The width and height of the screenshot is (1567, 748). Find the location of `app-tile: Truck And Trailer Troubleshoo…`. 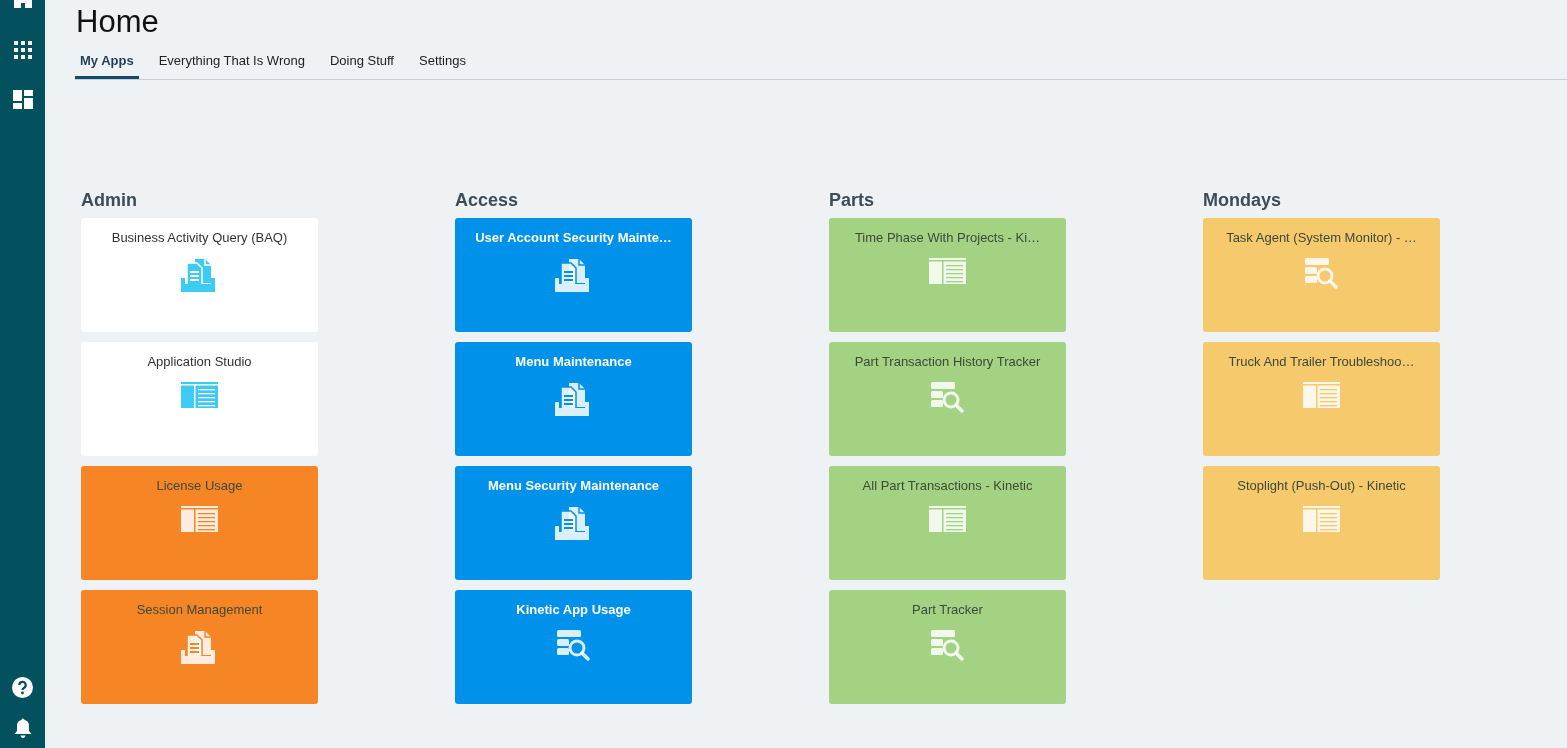

app-tile: Truck And Trailer Troubleshoo… is located at coordinates (1321, 399).